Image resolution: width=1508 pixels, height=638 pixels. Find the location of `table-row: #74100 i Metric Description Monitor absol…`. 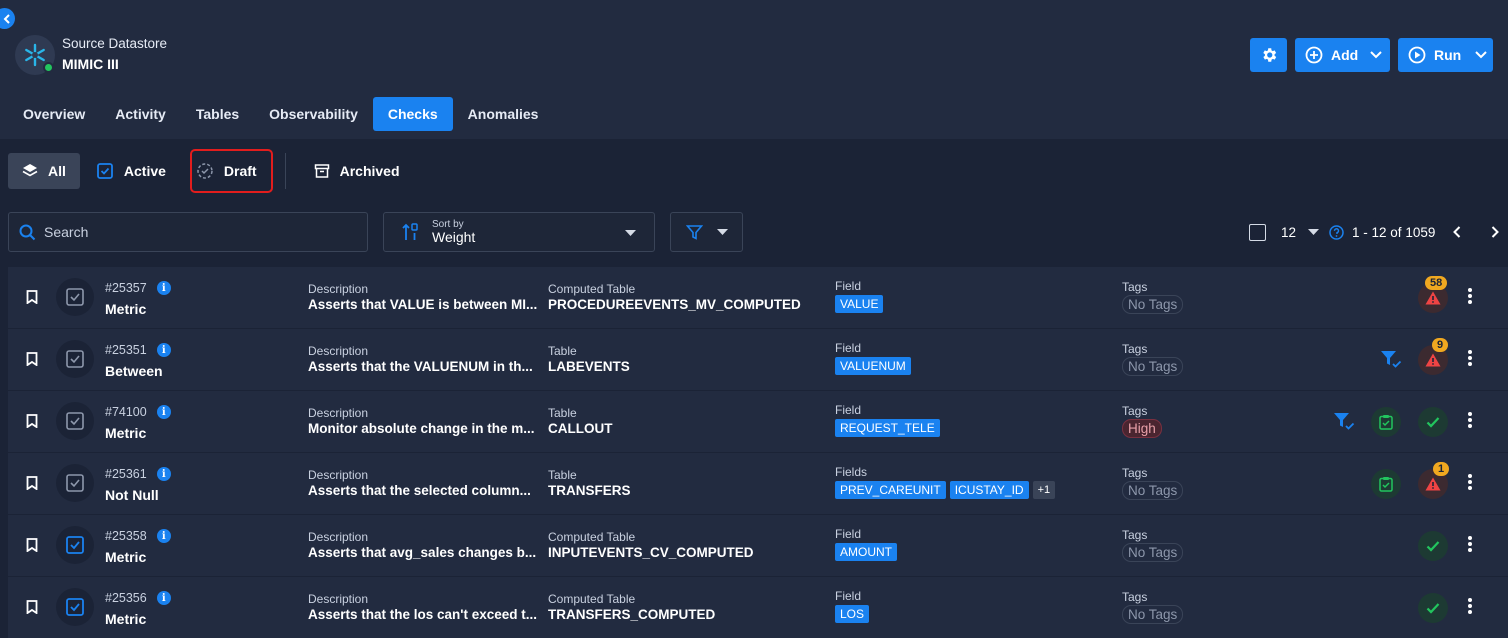

table-row: #74100 i Metric Description Monitor absol… is located at coordinates (758, 422).